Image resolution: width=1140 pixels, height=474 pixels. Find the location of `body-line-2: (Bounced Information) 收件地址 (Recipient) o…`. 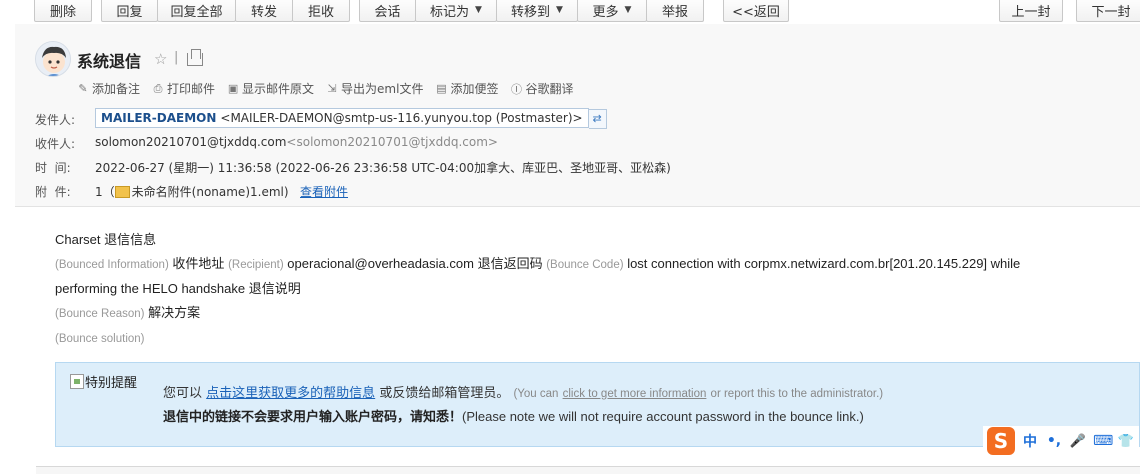

body-line-2: (Bounced Information) 收件地址 (Recipient) o… is located at coordinates (585, 265).